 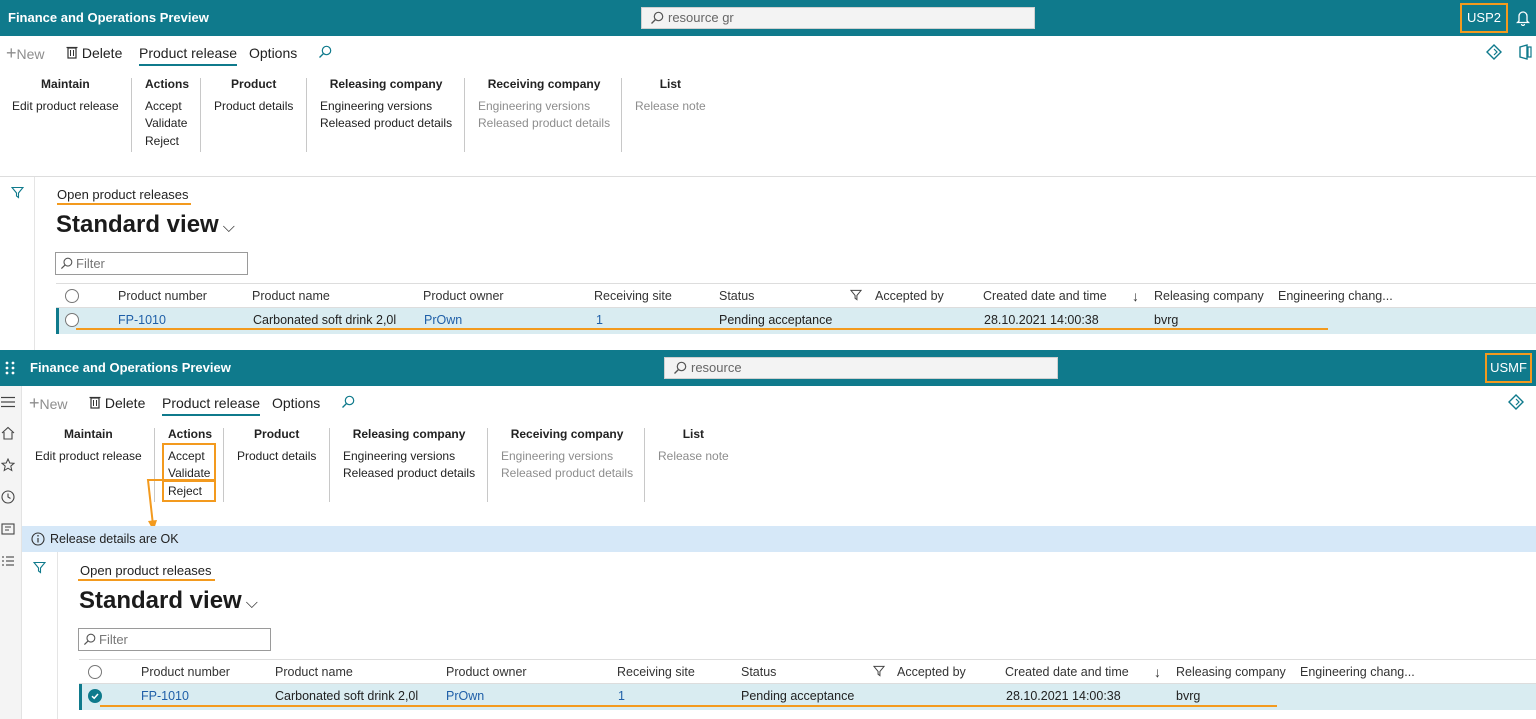 I want to click on accept-button: Accept, so click(x=167, y=107).